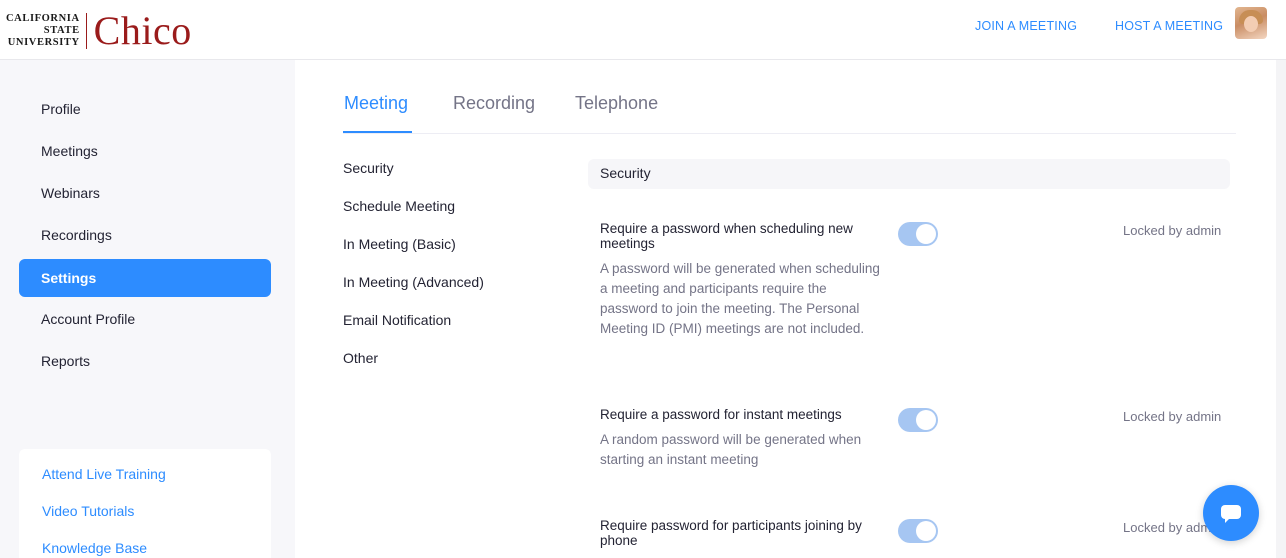 The height and width of the screenshot is (558, 1286). What do you see at coordinates (397, 320) in the screenshot?
I see `subnav-email-notification: Email Notification` at bounding box center [397, 320].